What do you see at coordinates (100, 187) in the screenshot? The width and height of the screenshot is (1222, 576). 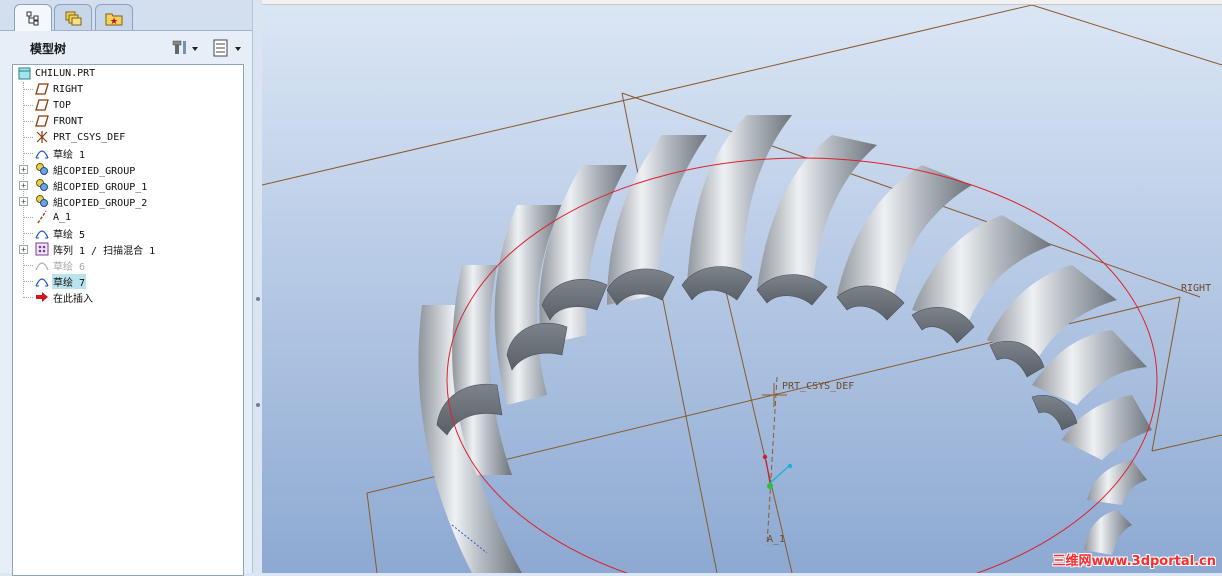 I see `tree-item-label: 組COPIED_GROUP_1` at bounding box center [100, 187].